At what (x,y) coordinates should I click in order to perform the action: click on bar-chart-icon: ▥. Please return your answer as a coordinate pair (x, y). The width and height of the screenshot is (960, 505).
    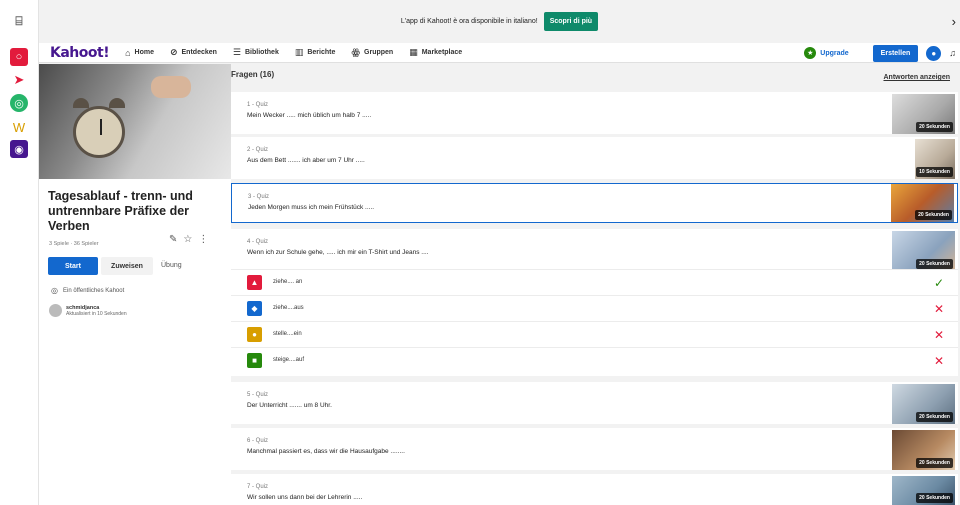
    Looking at the image, I should click on (299, 52).